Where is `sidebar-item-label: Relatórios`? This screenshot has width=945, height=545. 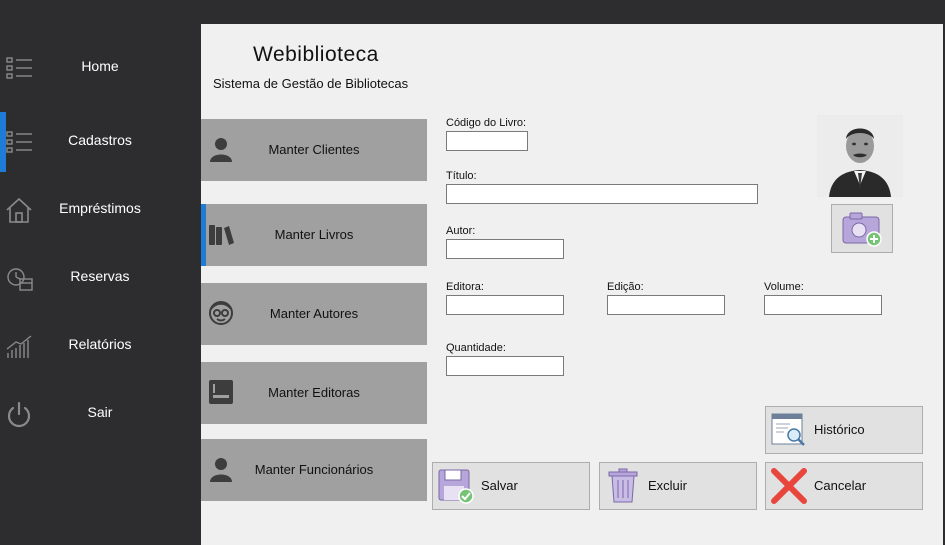
sidebar-item-label: Relatórios is located at coordinates (100, 344).